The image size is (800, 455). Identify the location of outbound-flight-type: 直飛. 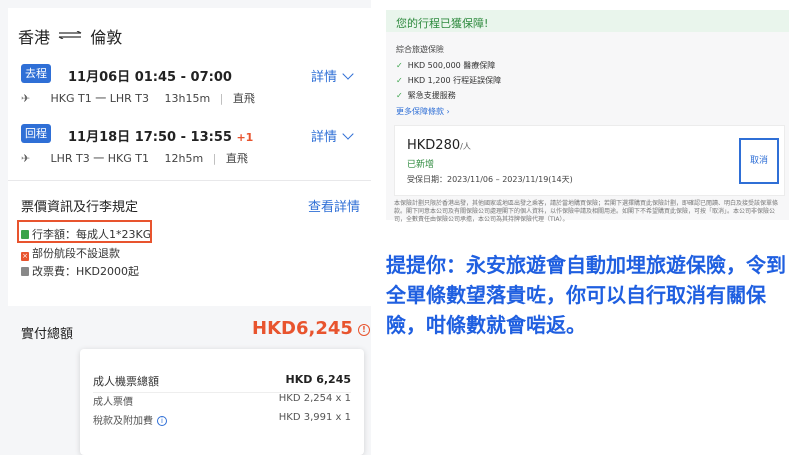
(243, 98).